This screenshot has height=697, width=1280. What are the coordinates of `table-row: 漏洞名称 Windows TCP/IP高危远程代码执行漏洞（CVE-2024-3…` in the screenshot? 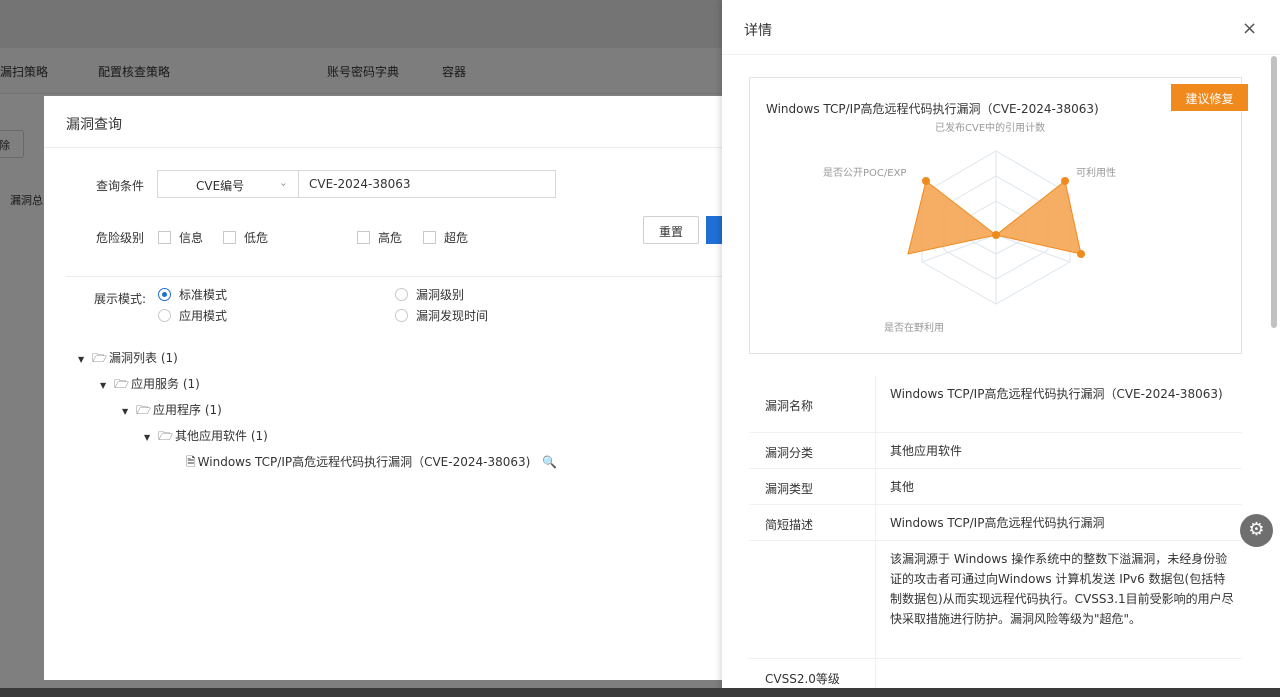 It's located at (995, 404).